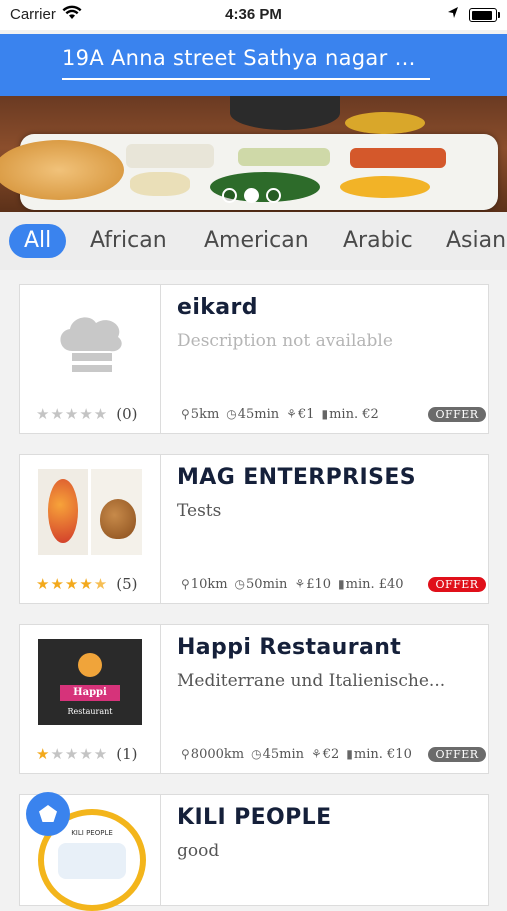 The width and height of the screenshot is (507, 911). What do you see at coordinates (484, 15) in the screenshot?
I see `battery-icon` at bounding box center [484, 15].